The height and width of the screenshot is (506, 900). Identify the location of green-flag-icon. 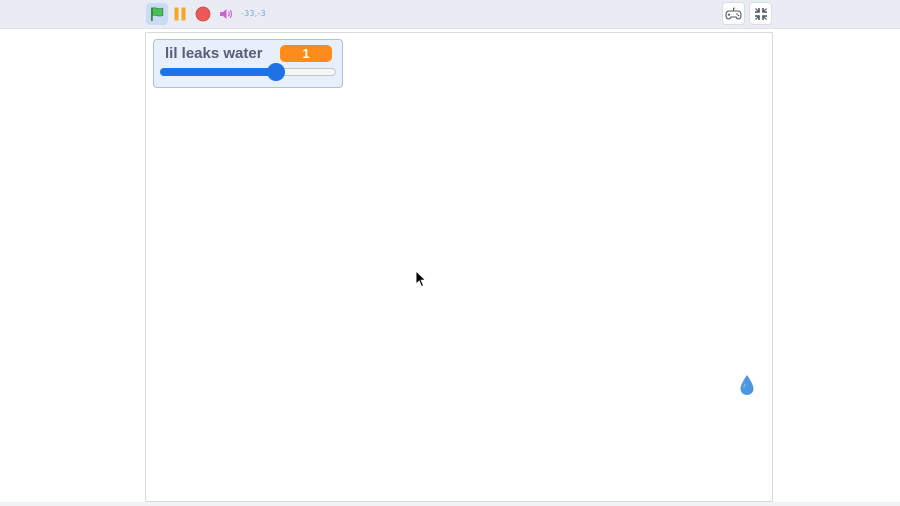
(157, 14).